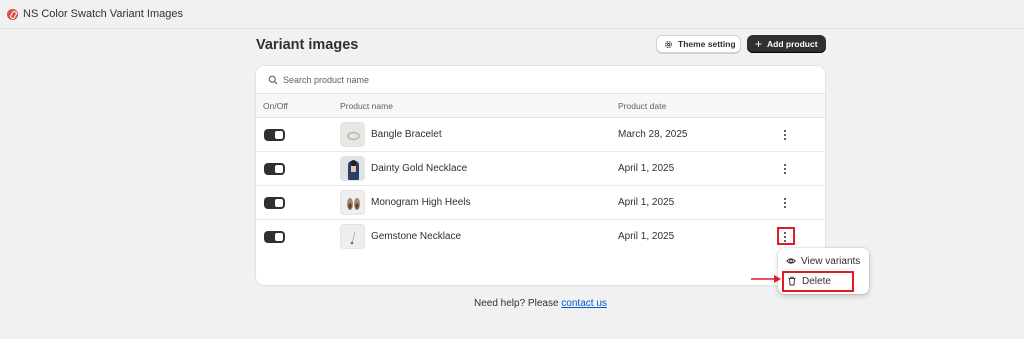  I want to click on plus-icon: +, so click(759, 44).